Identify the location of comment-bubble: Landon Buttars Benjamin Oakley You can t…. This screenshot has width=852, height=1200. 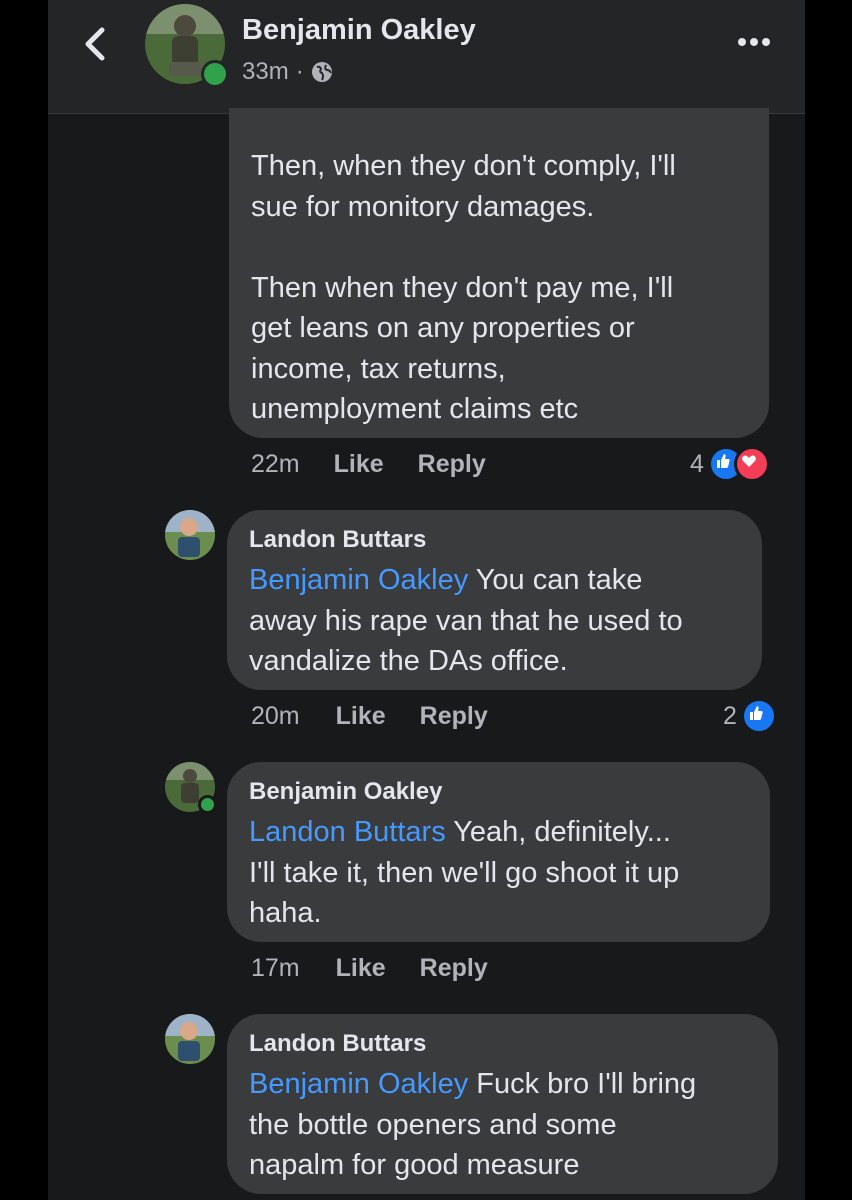
(494, 600).